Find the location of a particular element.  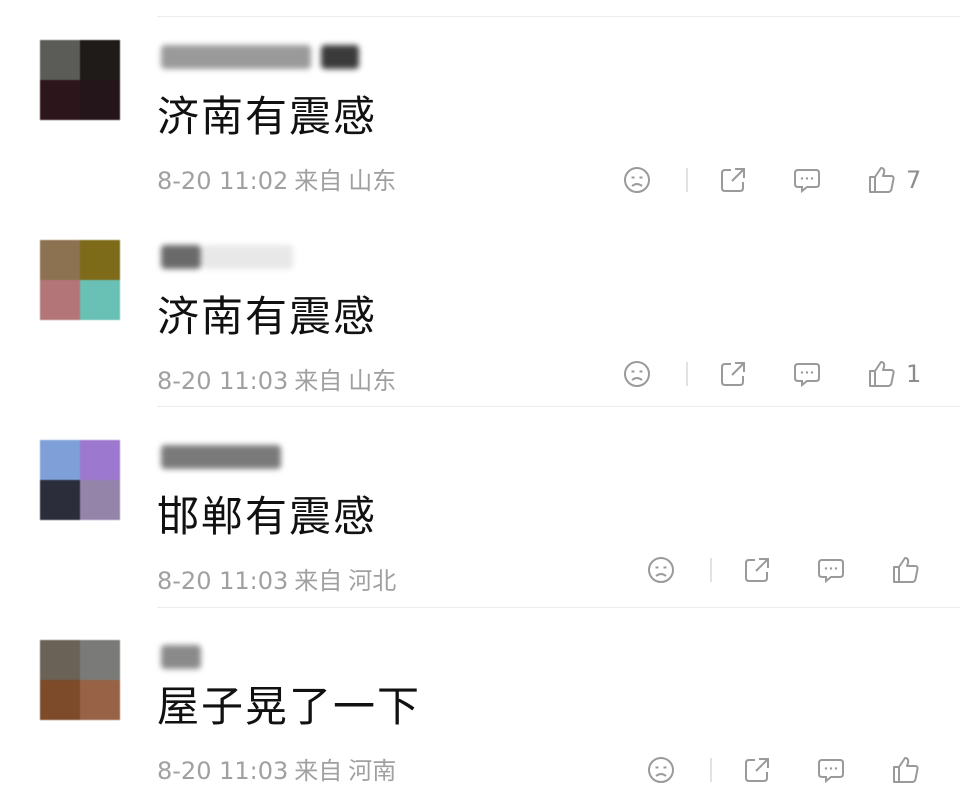

comment-text: 屋子晃了一下 is located at coordinates (289, 706).